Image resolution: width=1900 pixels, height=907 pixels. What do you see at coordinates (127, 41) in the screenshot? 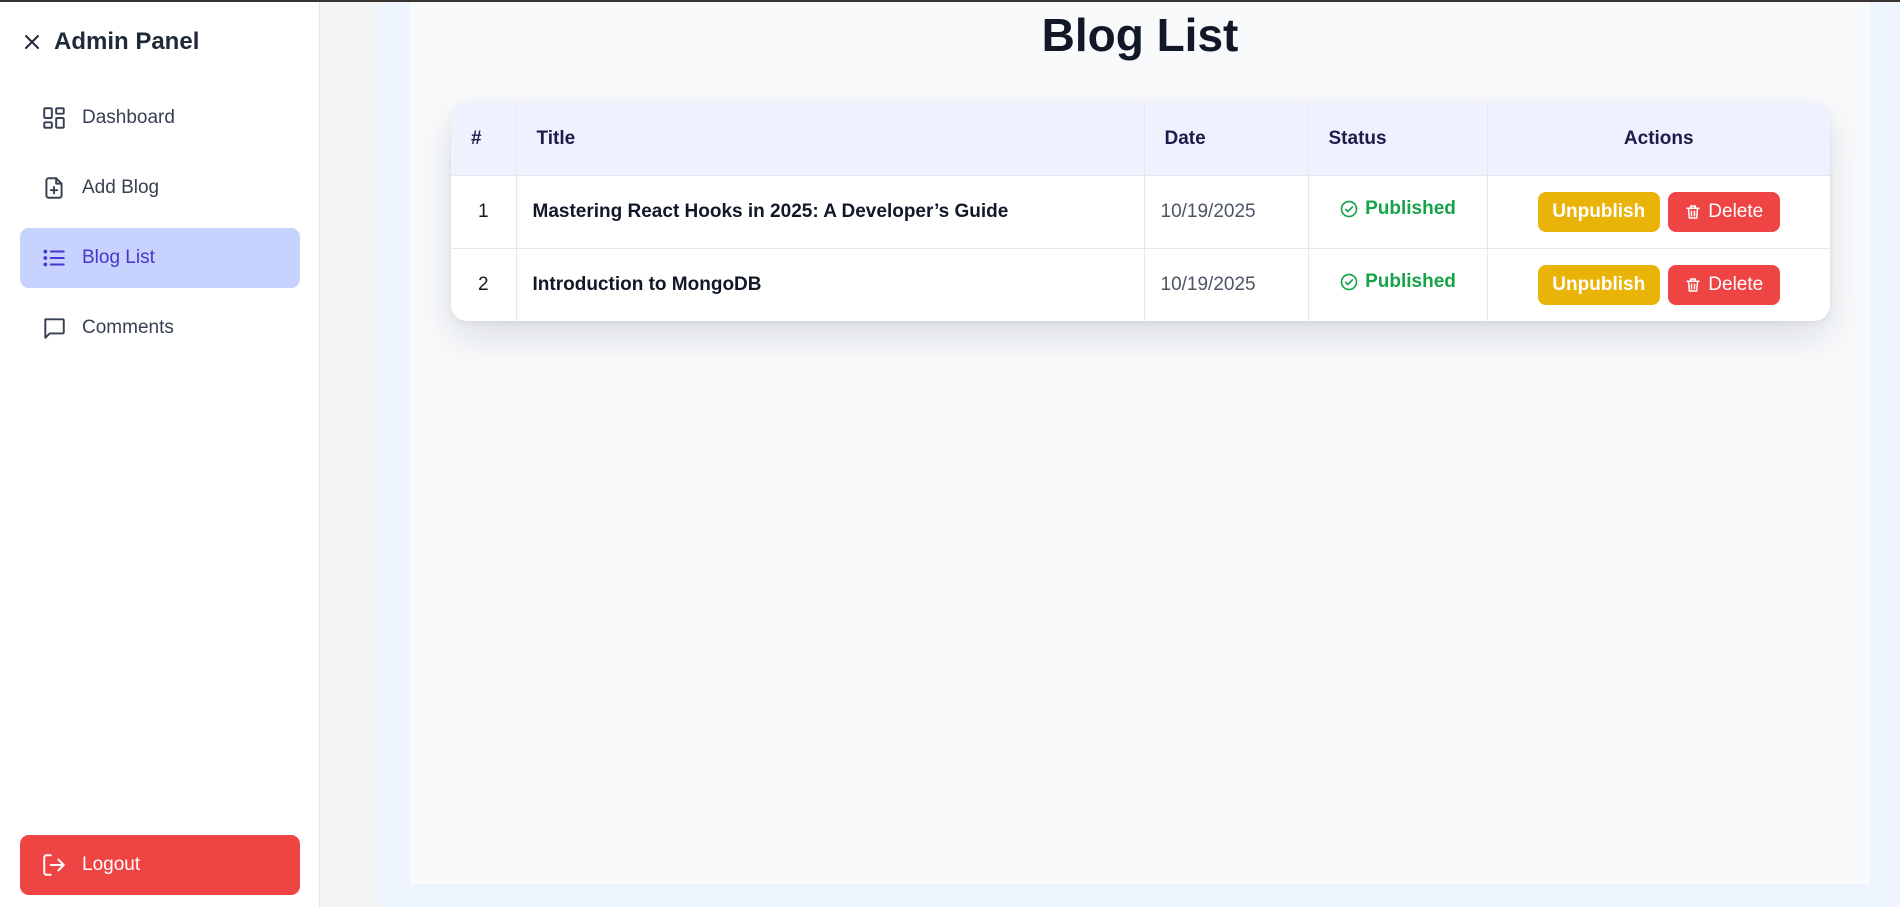
I see `sidebar-title: Admin Panel` at bounding box center [127, 41].